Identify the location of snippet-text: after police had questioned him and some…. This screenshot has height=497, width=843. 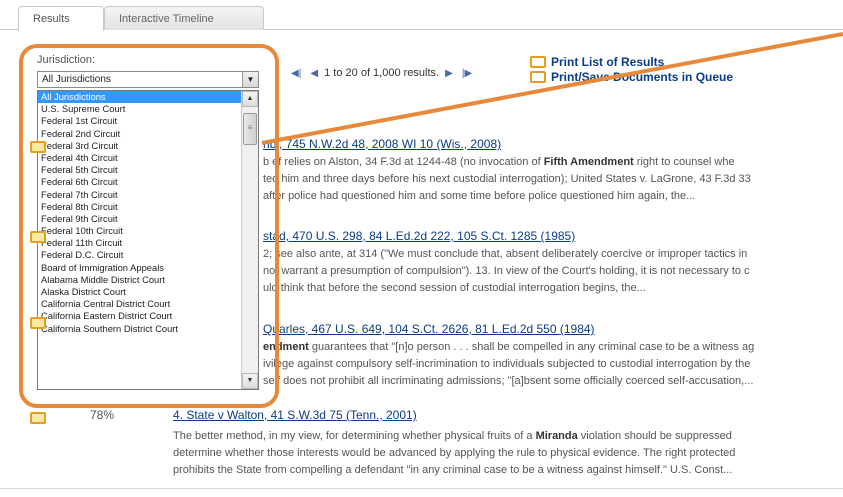
(479, 196).